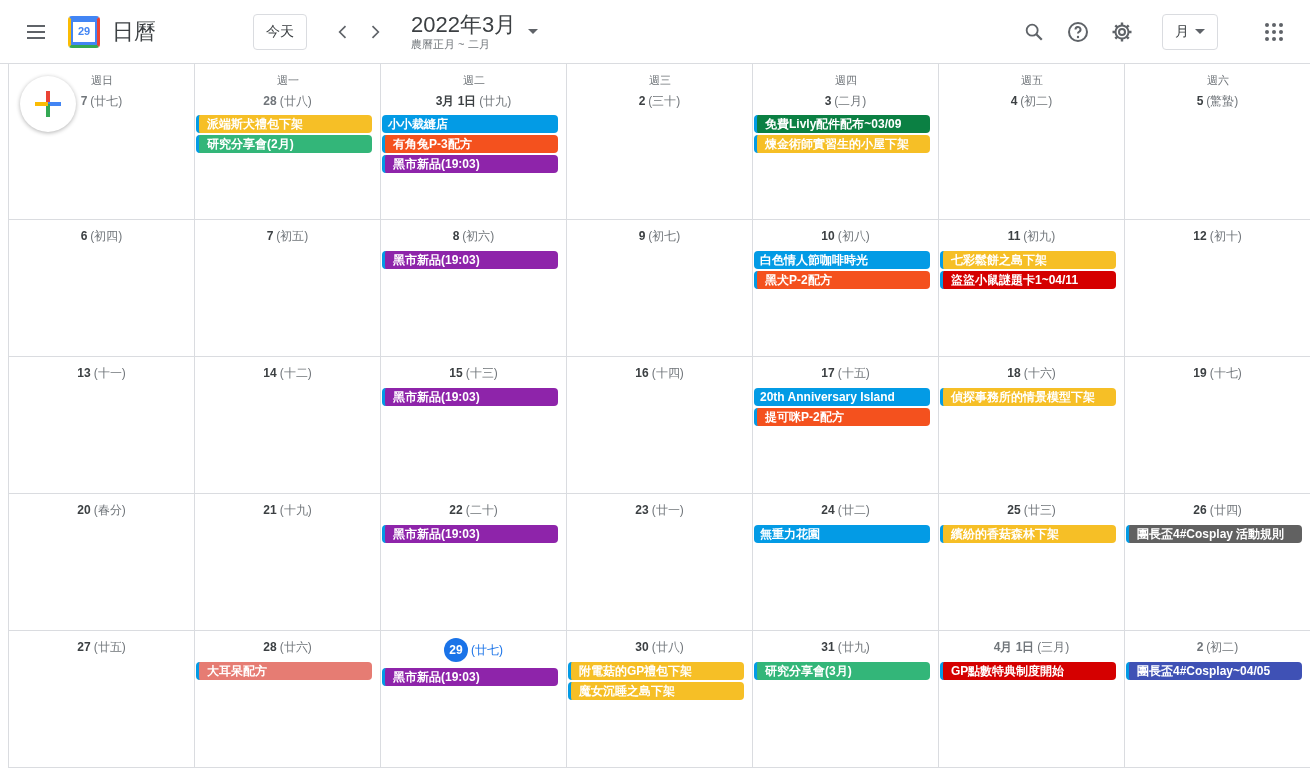  Describe the element at coordinates (84, 647) in the screenshot. I see `date-number: 27` at that location.